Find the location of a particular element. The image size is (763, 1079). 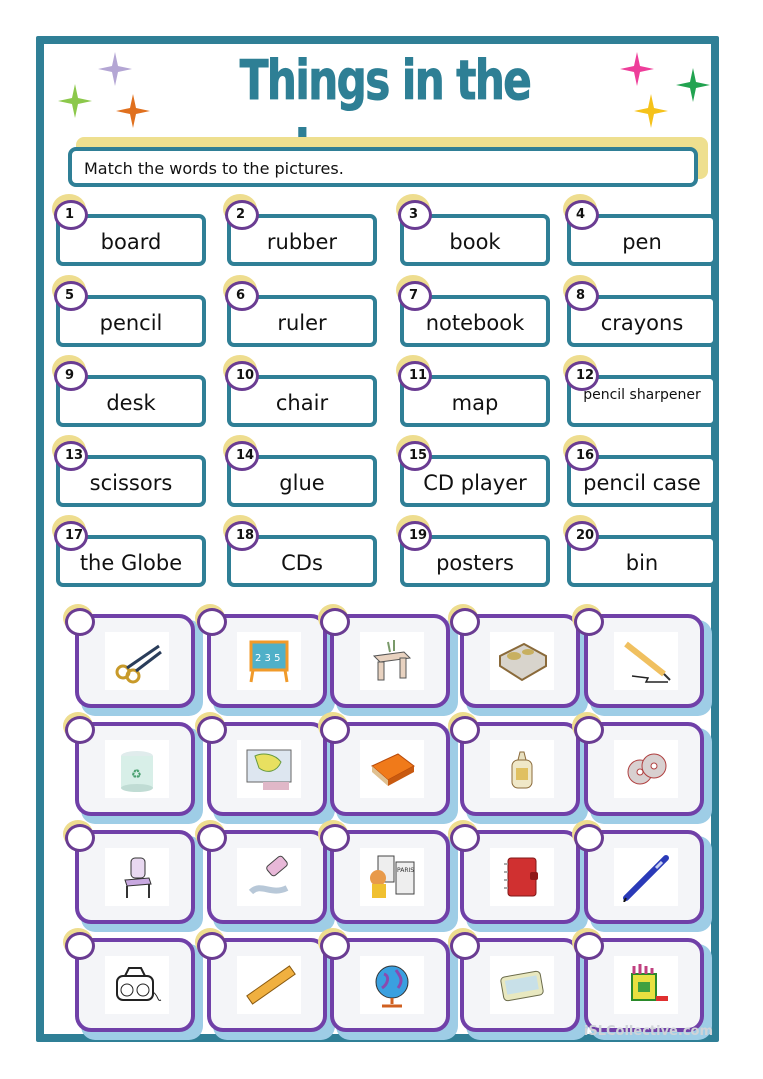

pencil-case-icon is located at coordinates (522, 986).